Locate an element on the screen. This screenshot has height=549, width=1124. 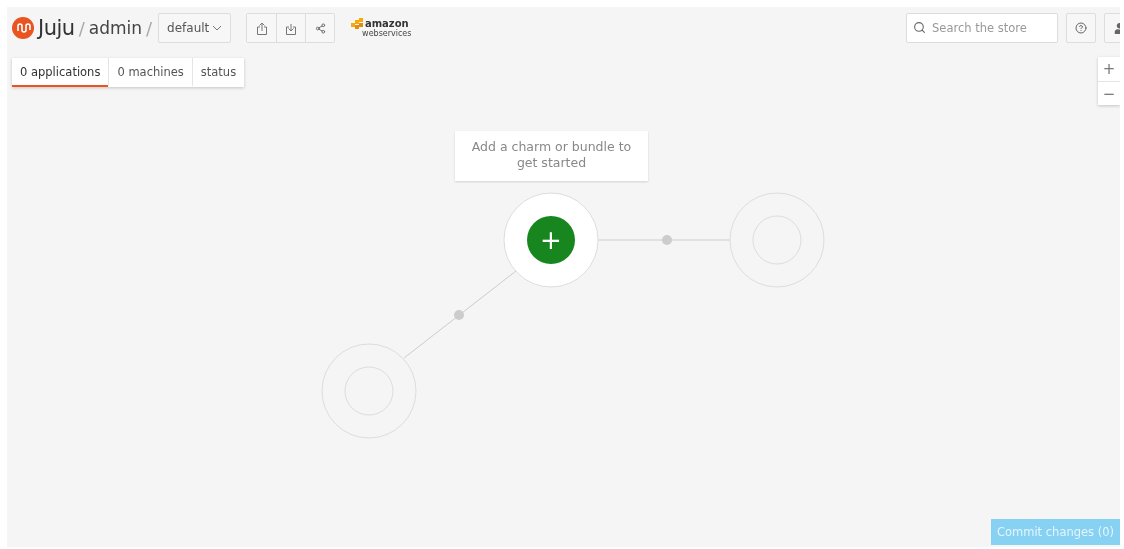
search-field: Search the store is located at coordinates (982, 28).